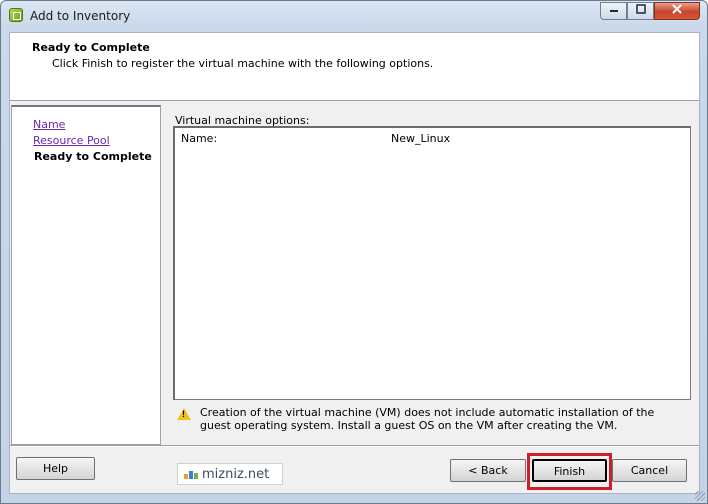 The image size is (708, 504). I want to click on option-name-key: Name:, so click(199, 138).